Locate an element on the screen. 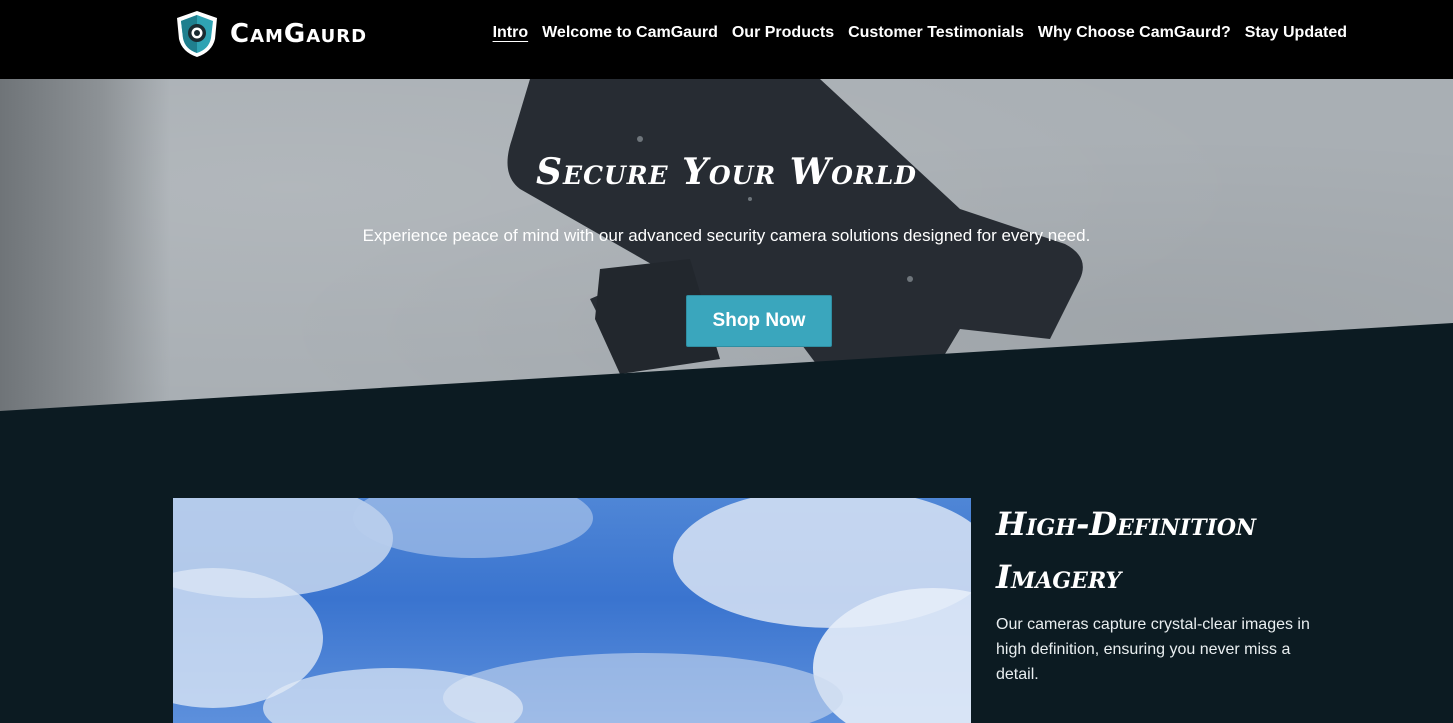 Image resolution: width=1453 pixels, height=723 pixels. brand-logo: CamGaurd is located at coordinates (270, 34).